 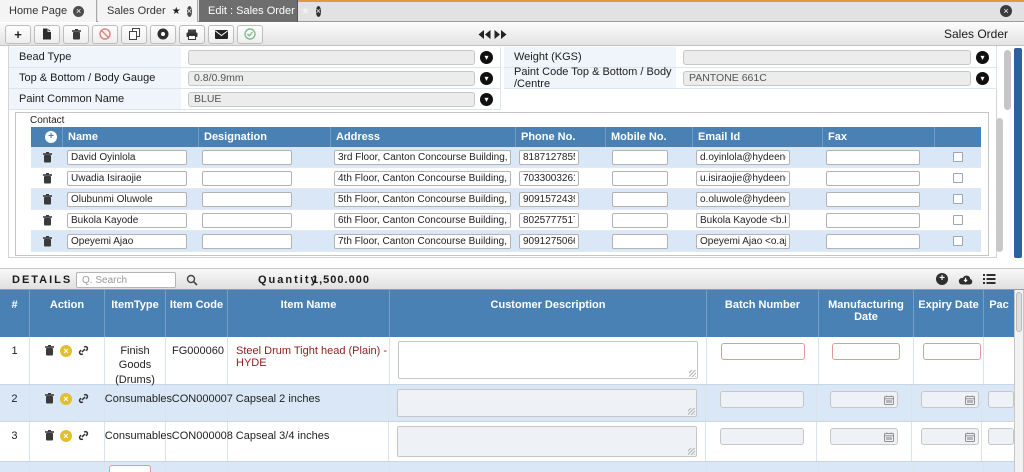 I want to click on form-scrollbar, so click(x=1007, y=80).